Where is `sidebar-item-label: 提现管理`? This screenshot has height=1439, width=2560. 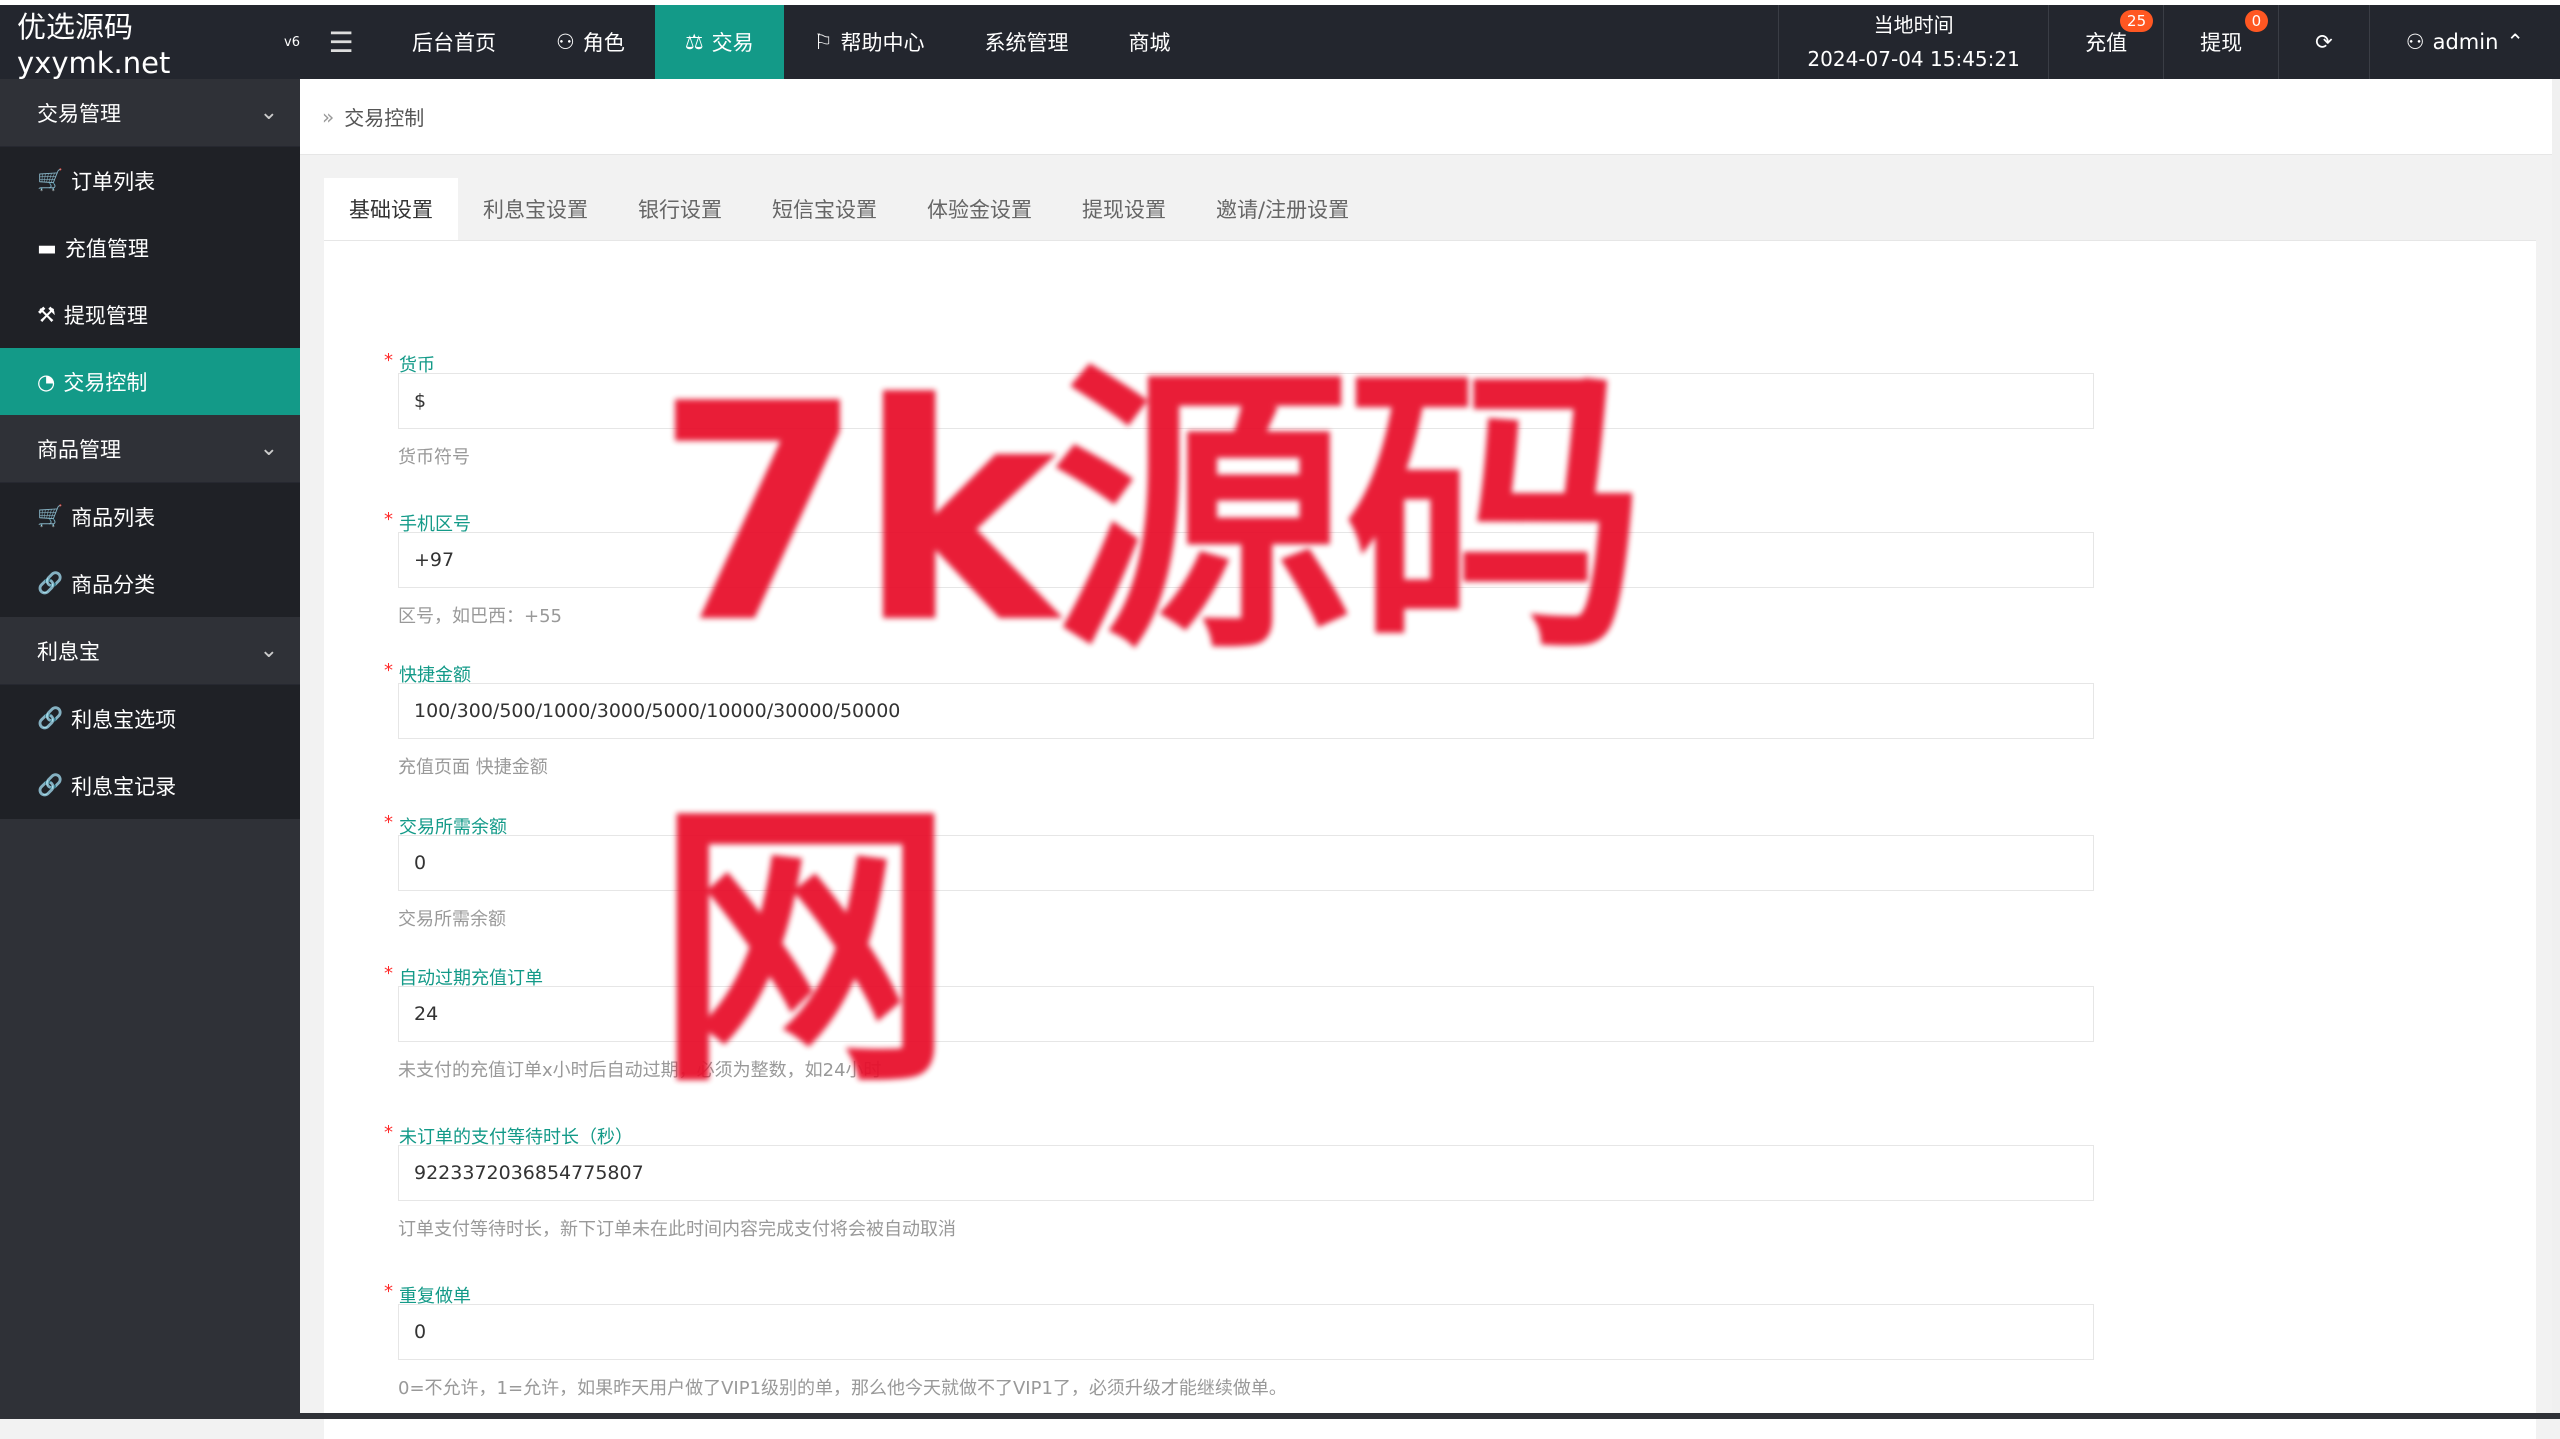
sidebar-item-label: 提现管理 is located at coordinates (106, 315).